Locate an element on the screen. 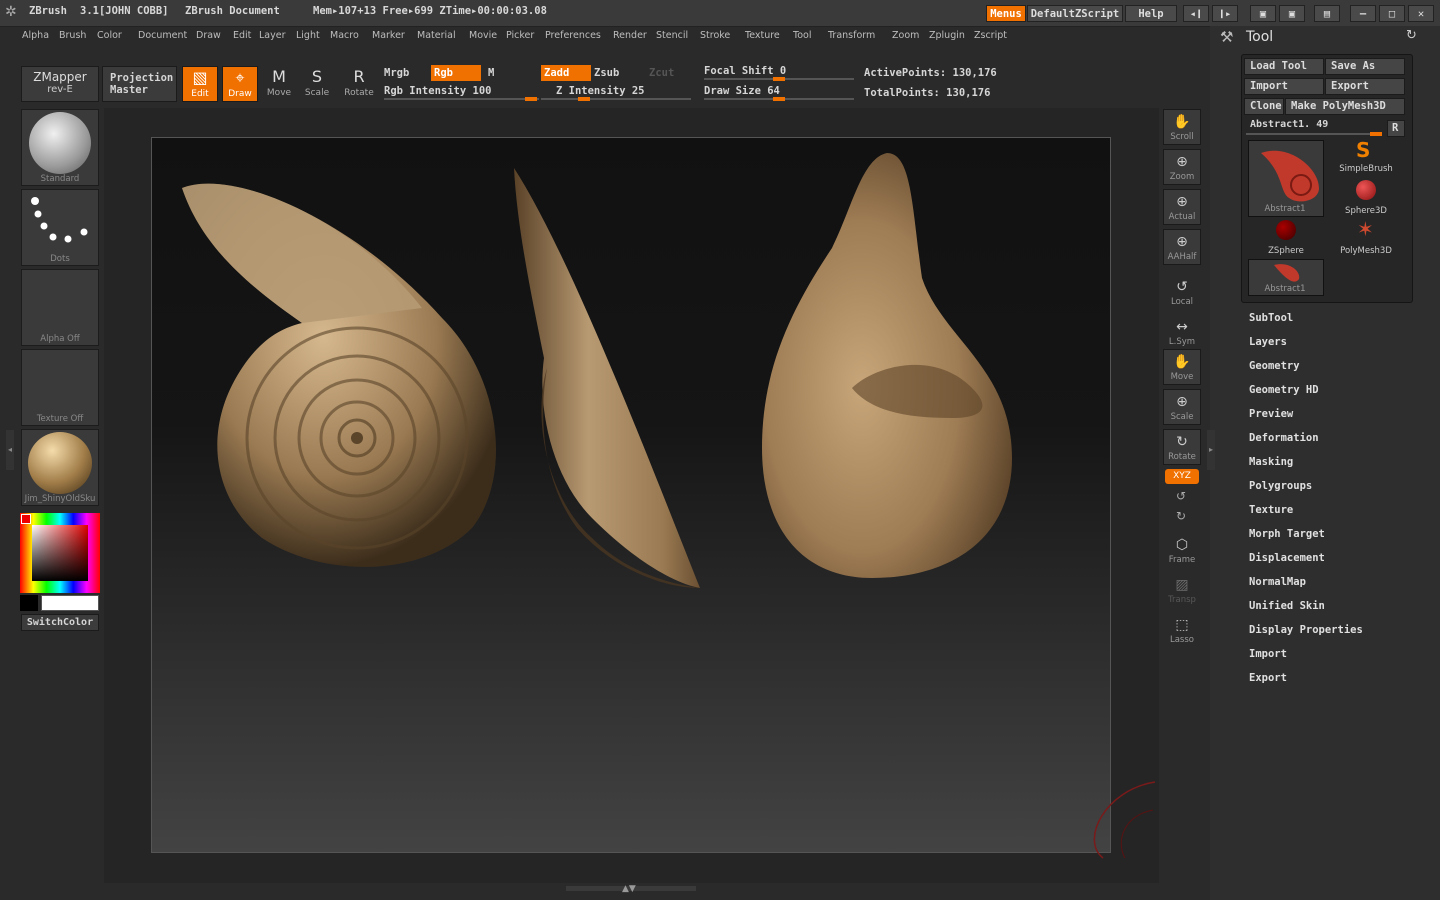 This screenshot has height=900, width=1440. close-icon: ✕ is located at coordinates (1421, 13).